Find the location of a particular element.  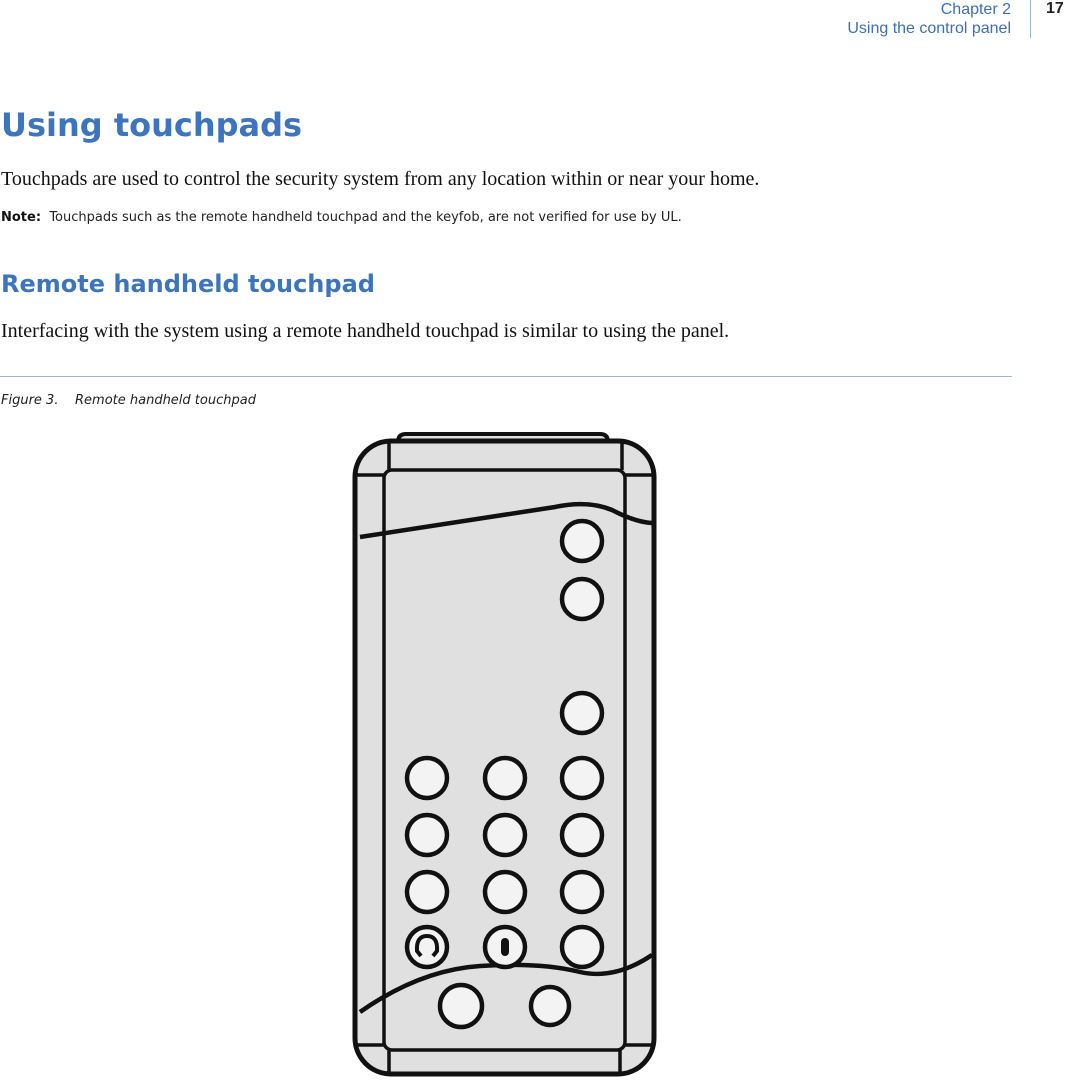

figure-divider is located at coordinates (506, 376).